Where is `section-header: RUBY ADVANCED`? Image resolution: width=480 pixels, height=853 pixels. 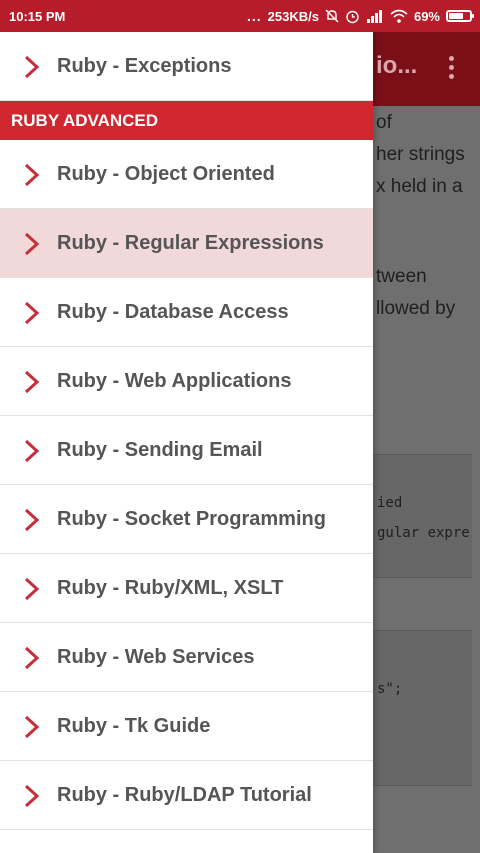
section-header: RUBY ADVANCED is located at coordinates (186, 120).